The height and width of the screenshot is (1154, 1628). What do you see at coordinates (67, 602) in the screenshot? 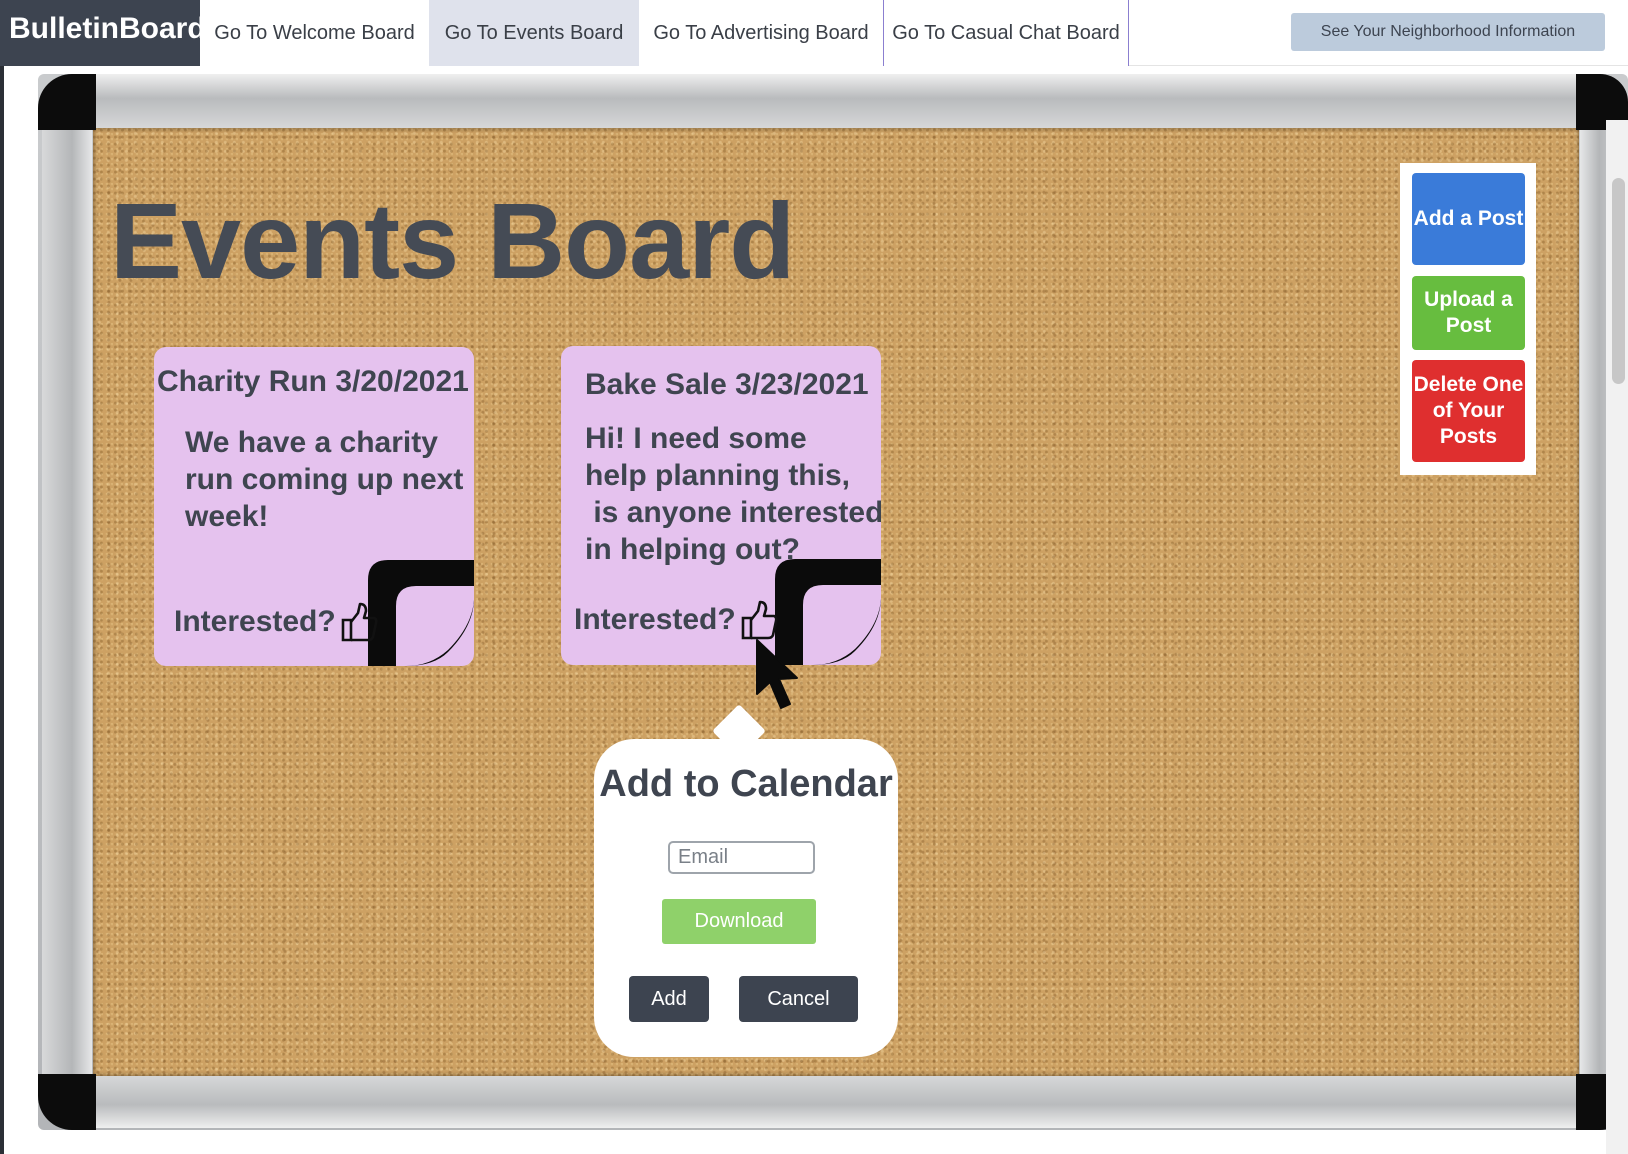
I see `board-frame-left-rail` at bounding box center [67, 602].